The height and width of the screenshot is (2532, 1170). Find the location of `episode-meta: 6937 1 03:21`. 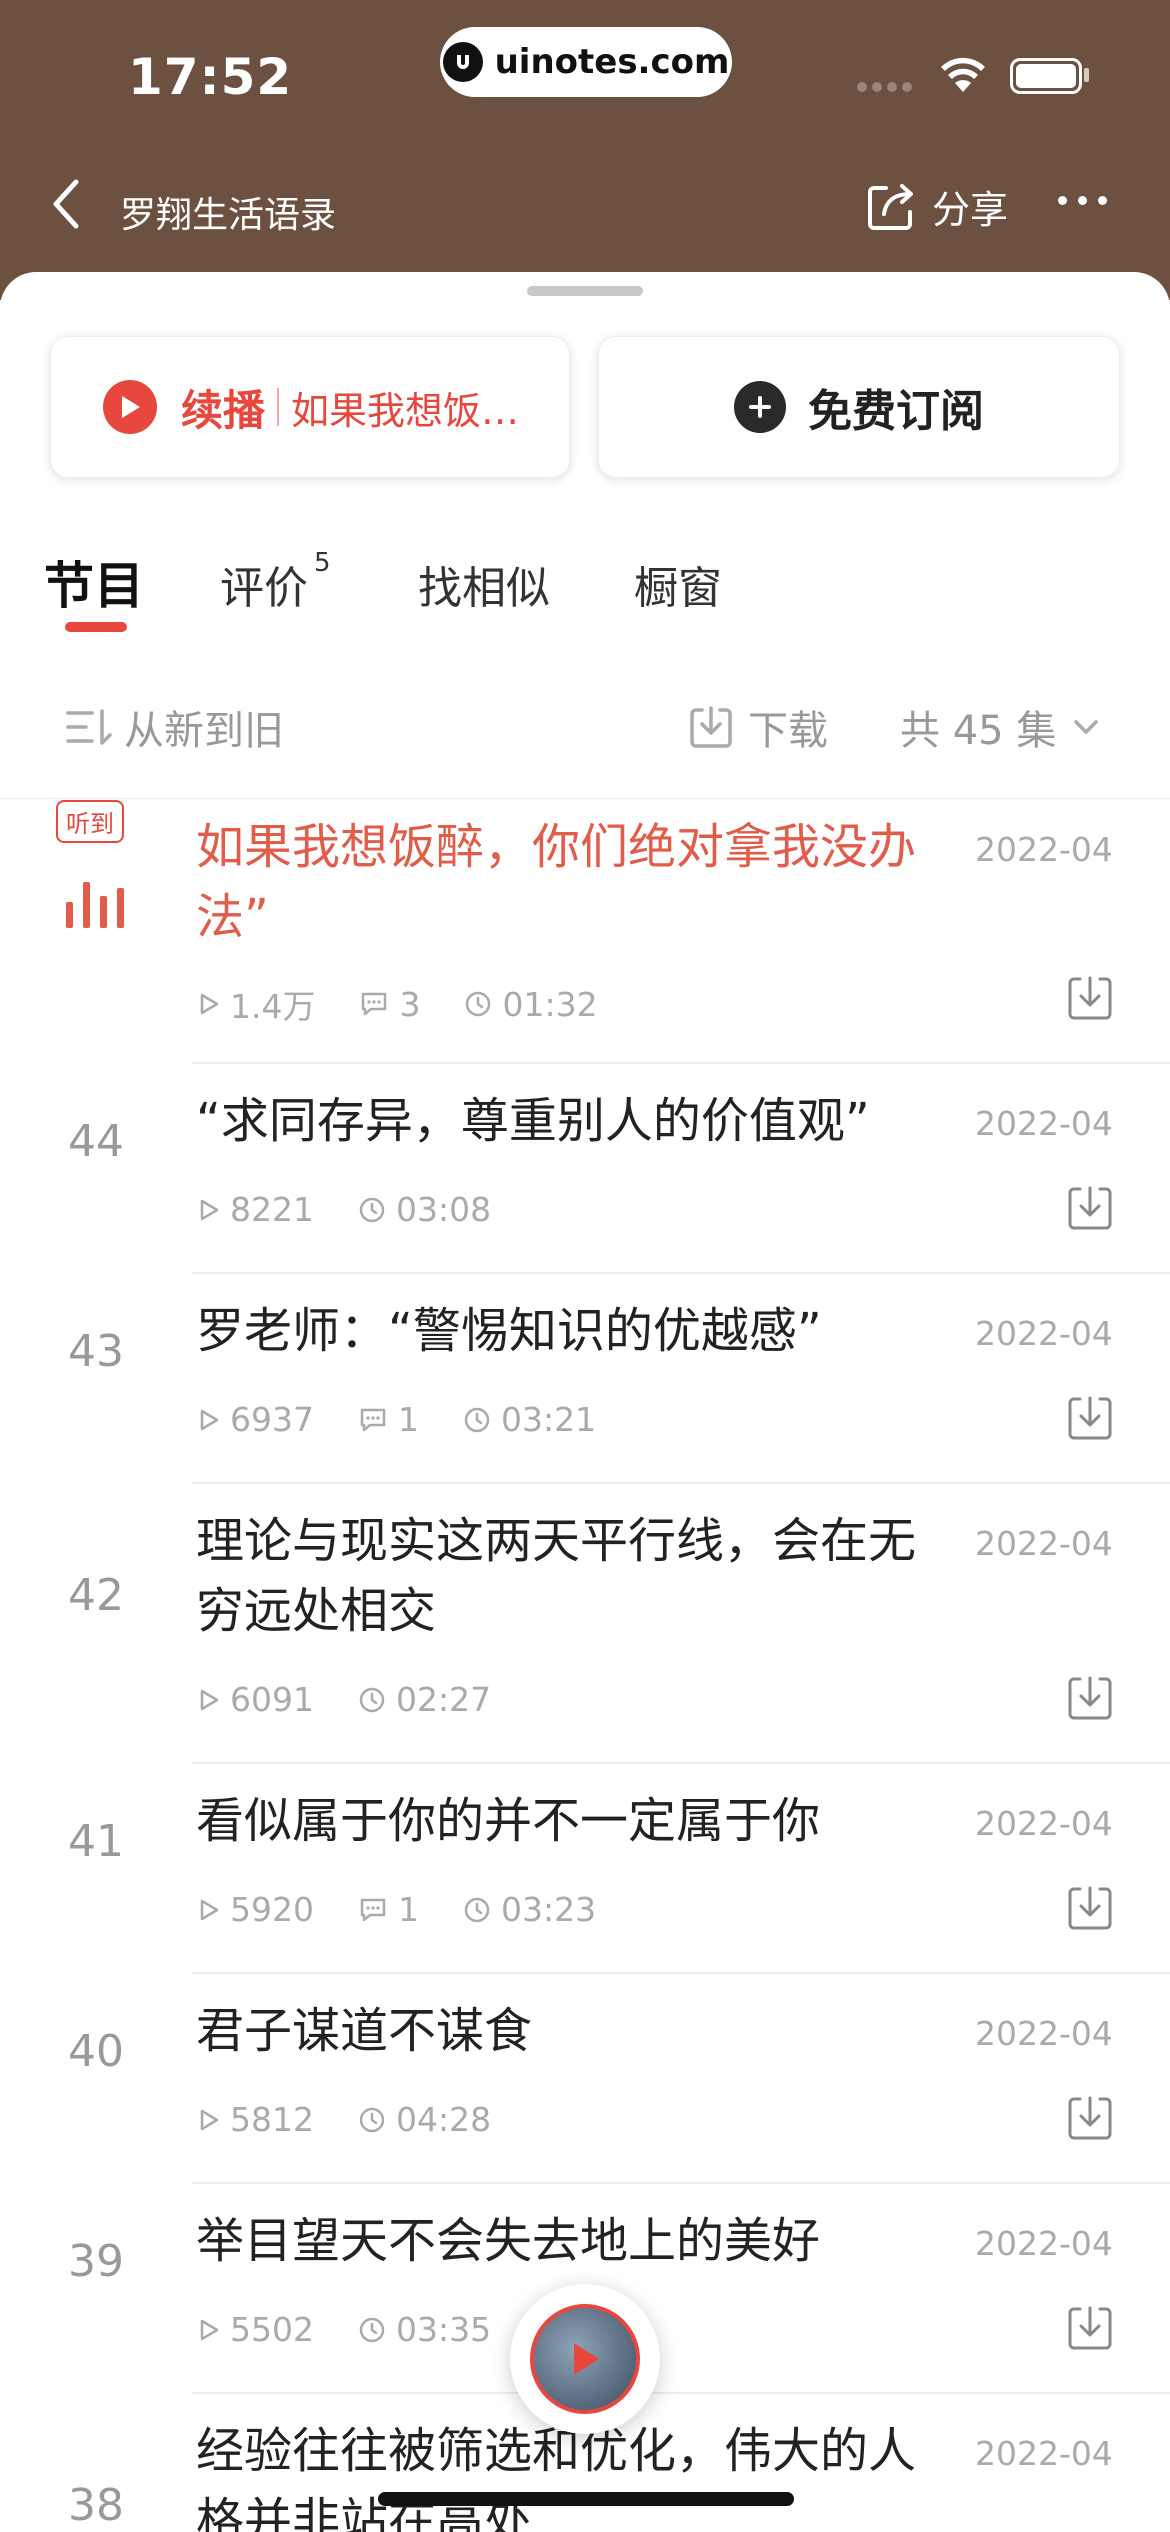

episode-meta: 6937 1 03:21 is located at coordinates (397, 1419).